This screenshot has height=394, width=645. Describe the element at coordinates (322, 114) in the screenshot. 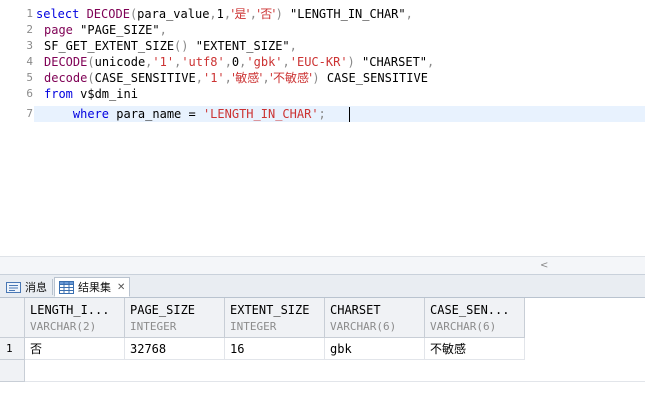

I see `code-token: ;` at that location.